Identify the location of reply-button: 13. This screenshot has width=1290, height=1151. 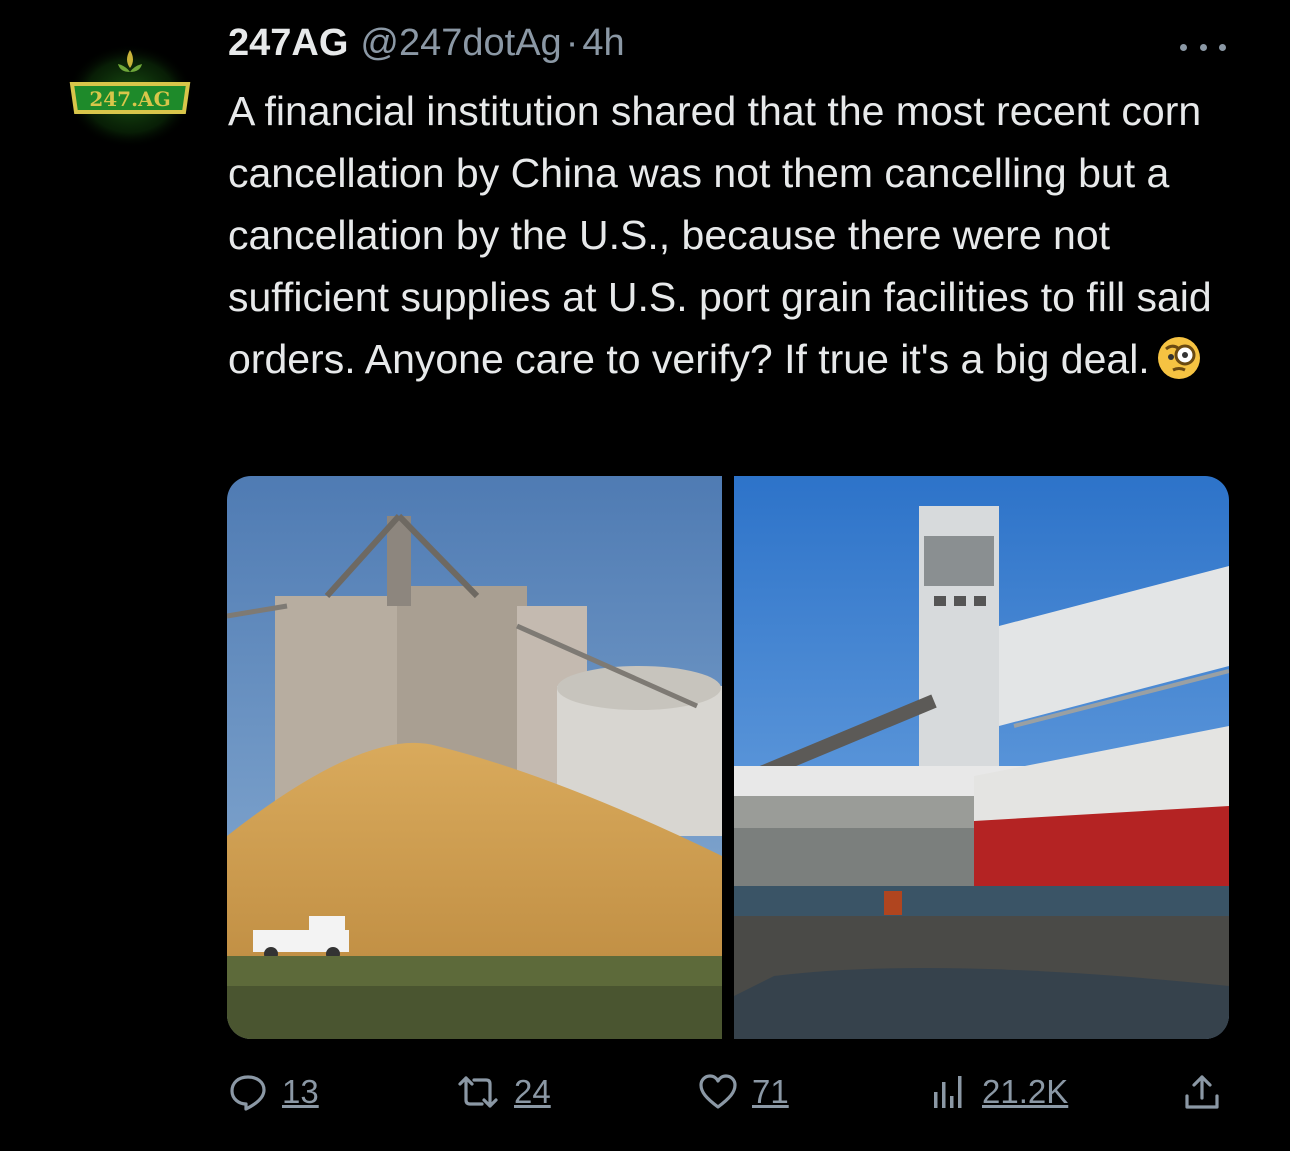
(273, 1092).